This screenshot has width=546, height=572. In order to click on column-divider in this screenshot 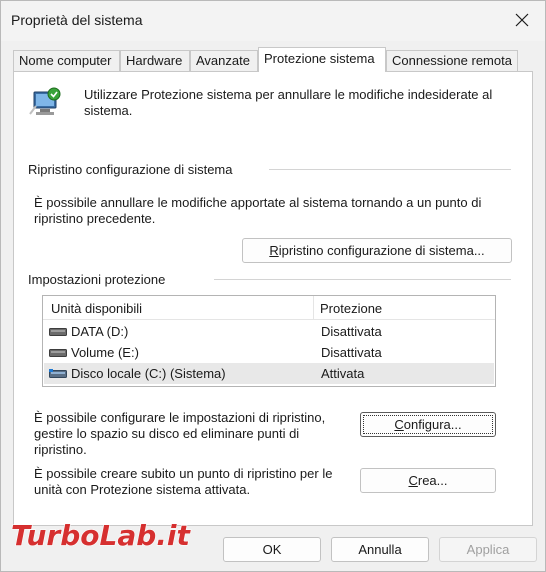, I will do `click(313, 308)`.